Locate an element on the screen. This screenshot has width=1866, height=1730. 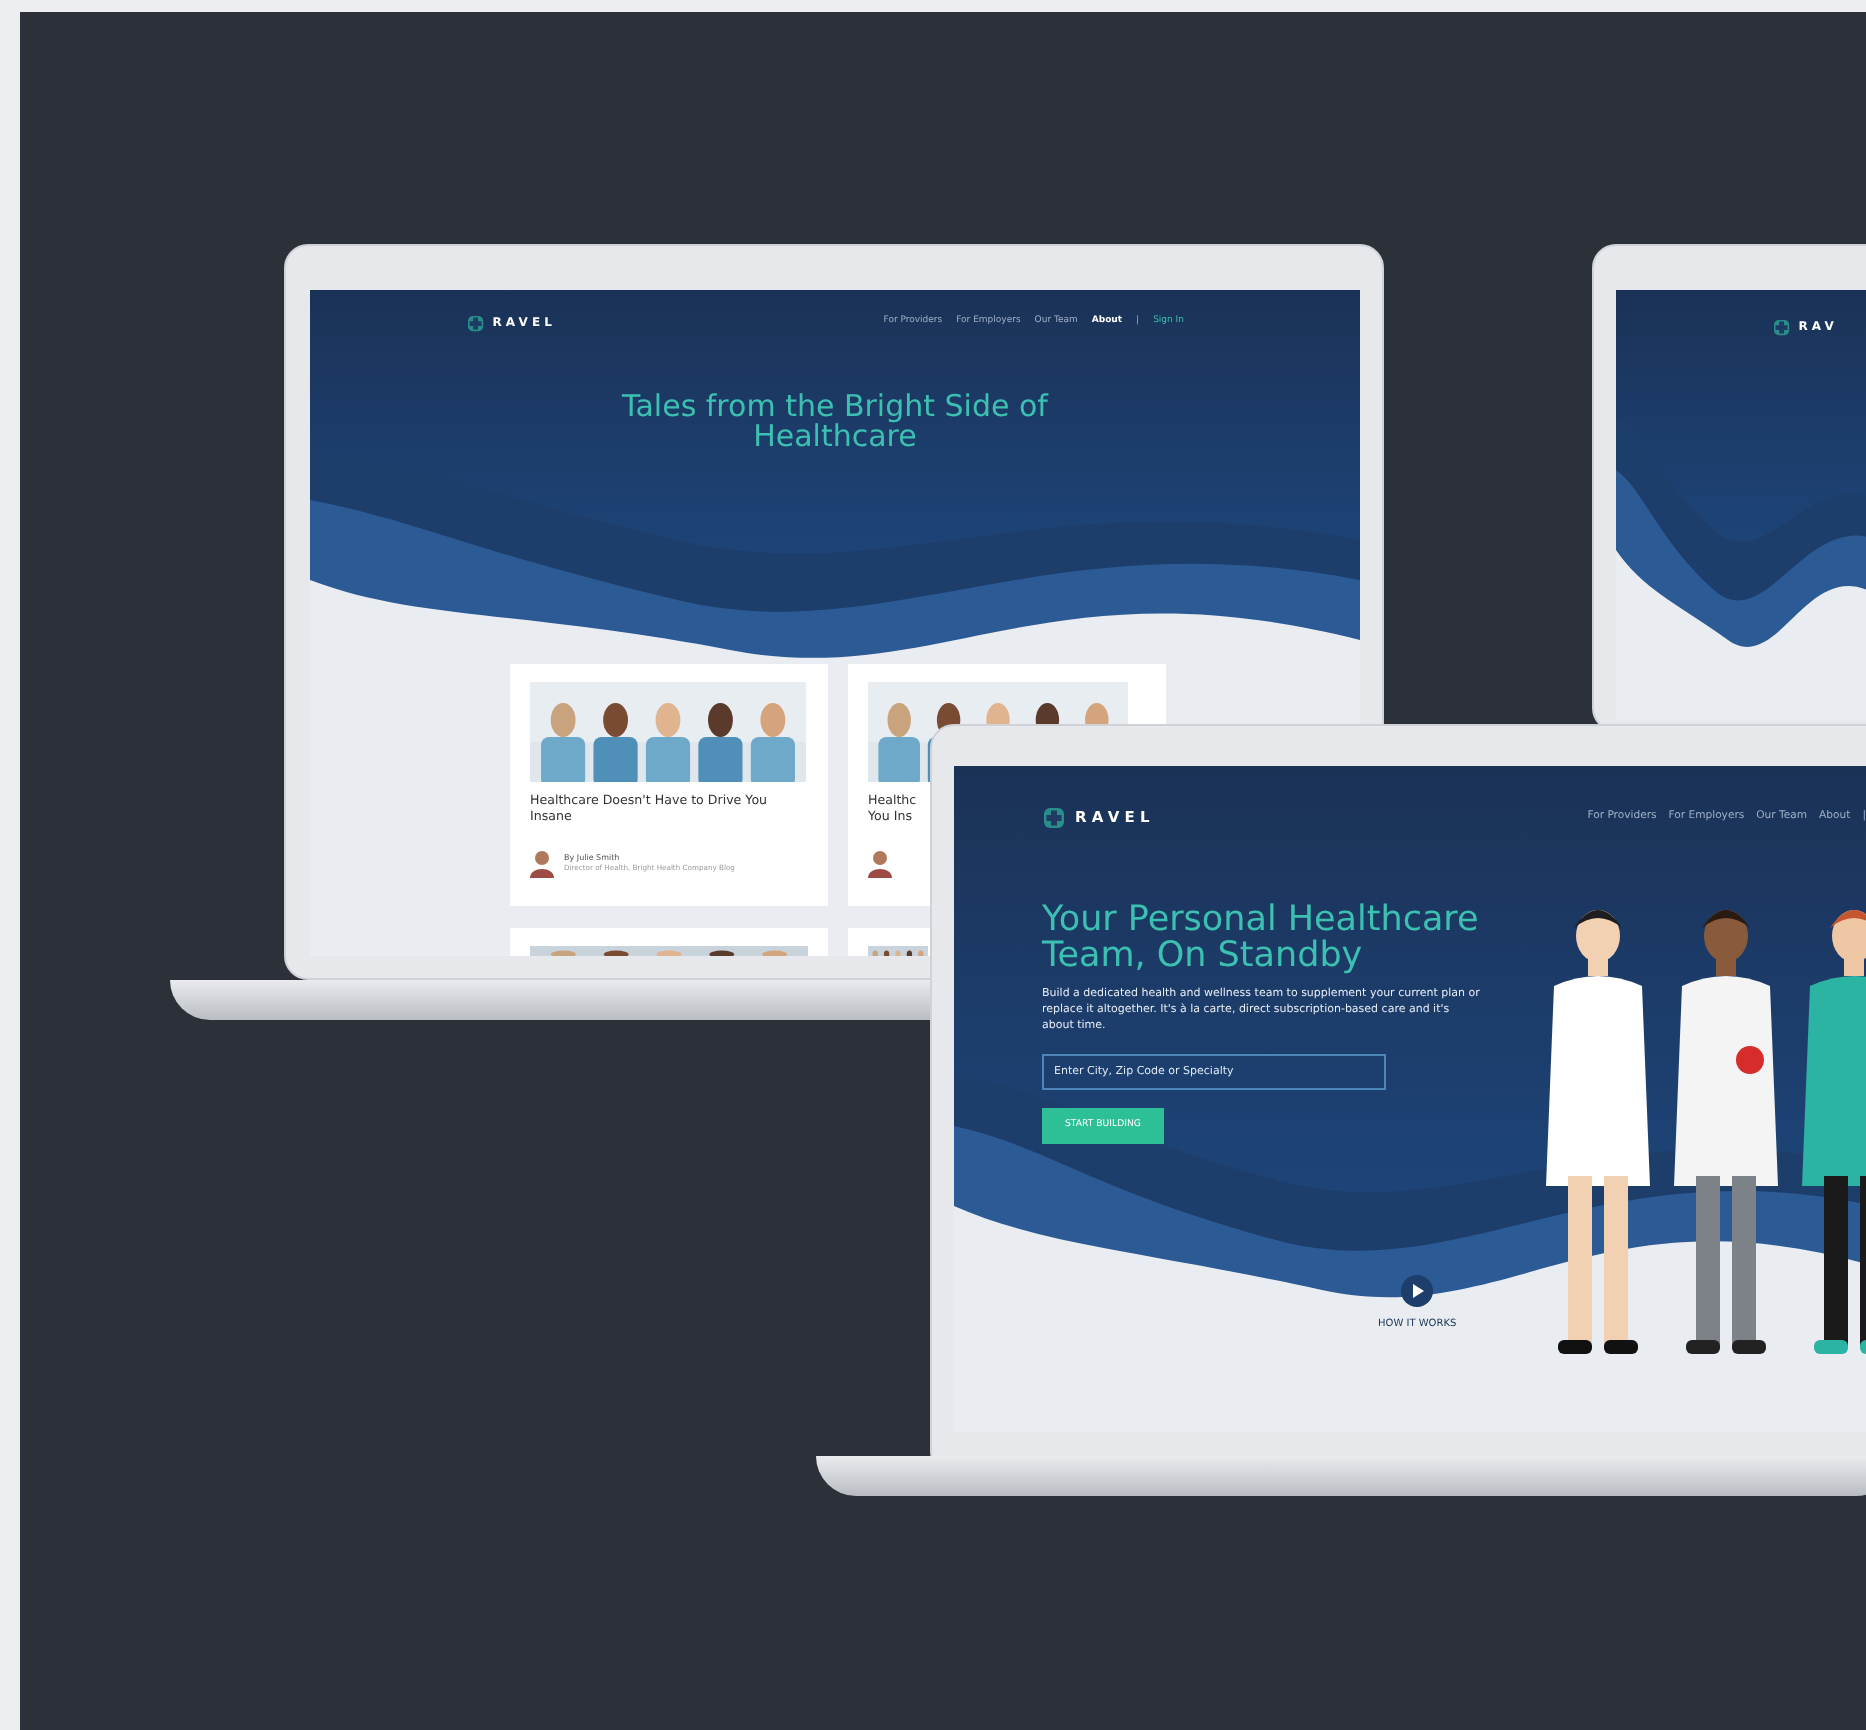
hero-heading: Your Personal Healthcare Team, On Standby is located at coordinates (1261, 938).